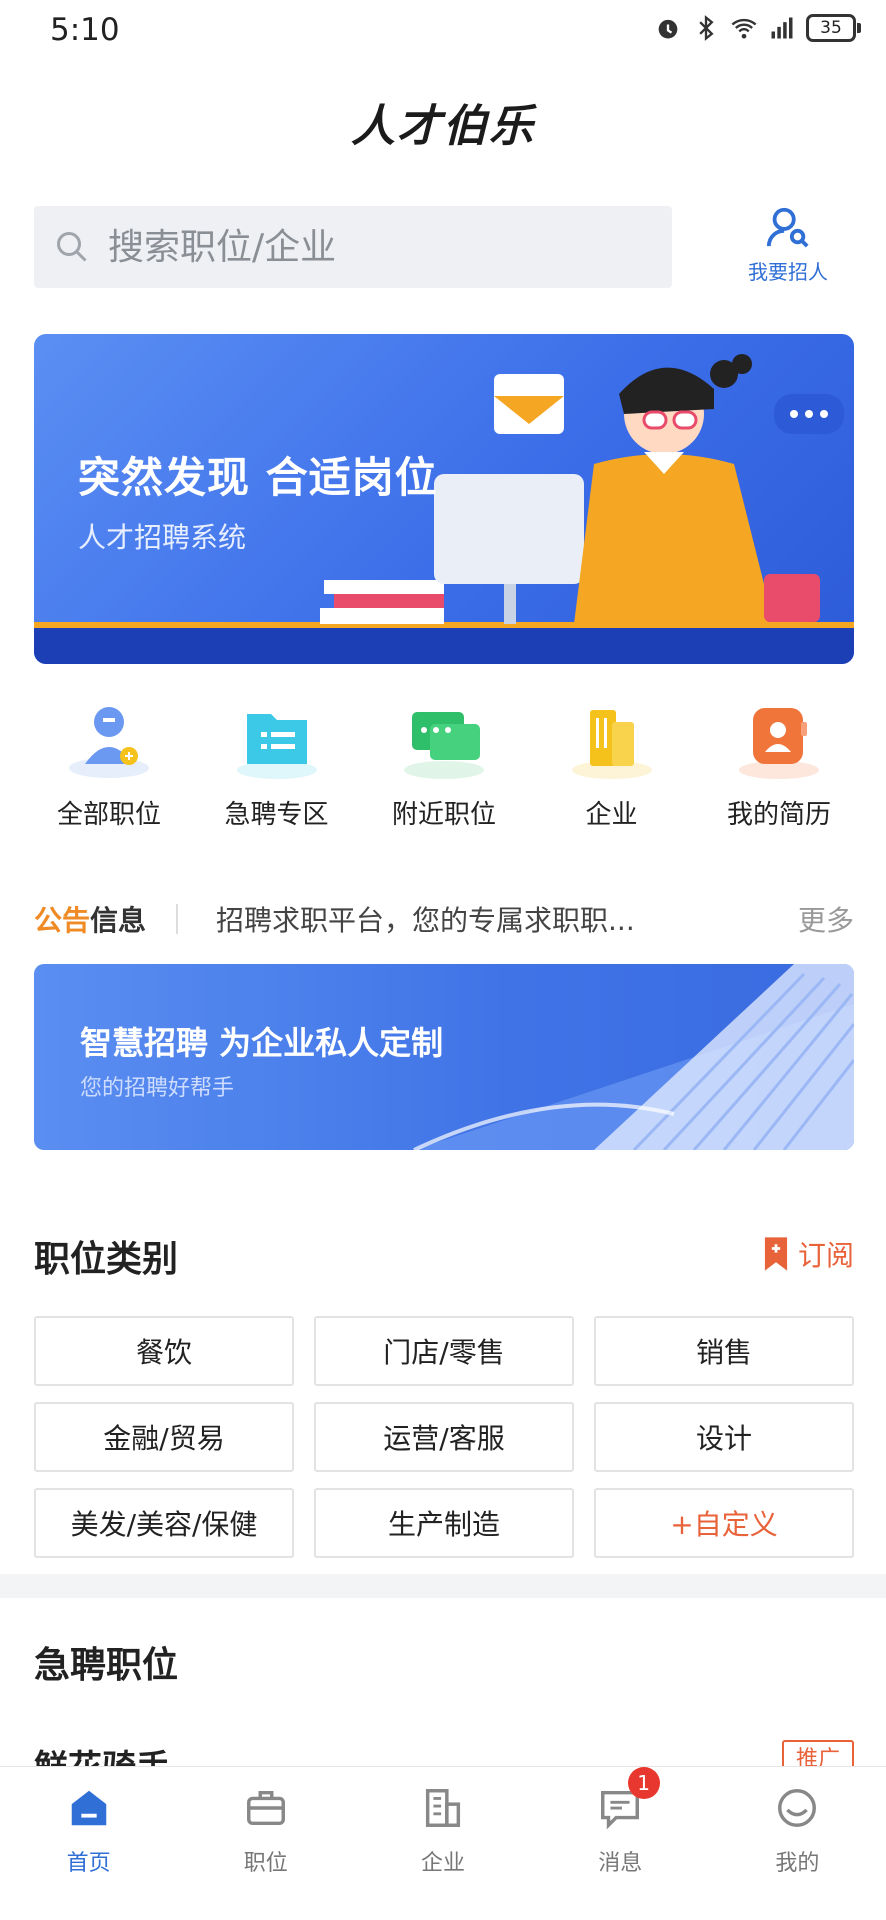  I want to click on folder-icon, so click(277, 740).